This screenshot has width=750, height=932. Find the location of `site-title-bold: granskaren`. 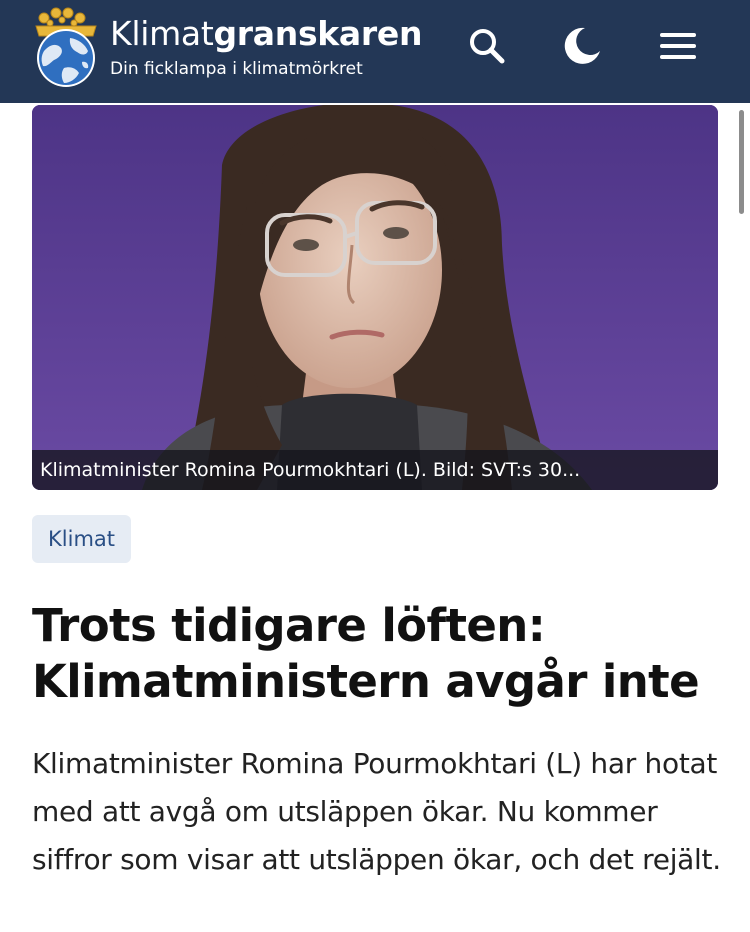

site-title-bold: granskaren is located at coordinates (318, 33).